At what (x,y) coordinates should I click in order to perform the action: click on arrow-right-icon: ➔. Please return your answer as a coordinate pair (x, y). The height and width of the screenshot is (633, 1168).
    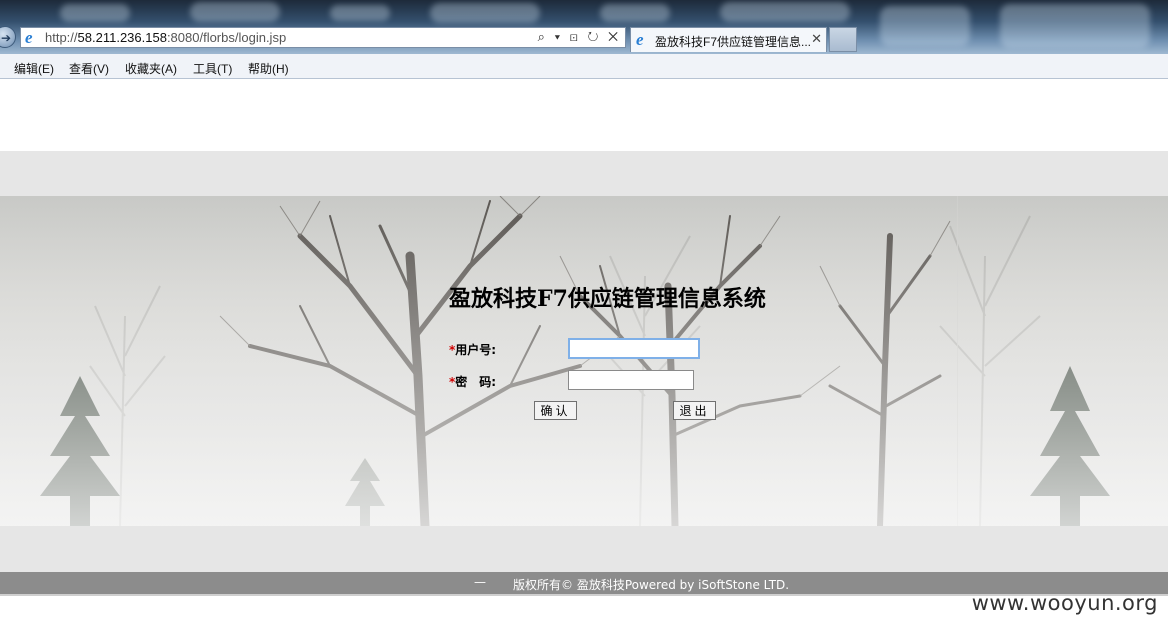
    Looking at the image, I should click on (5, 38).